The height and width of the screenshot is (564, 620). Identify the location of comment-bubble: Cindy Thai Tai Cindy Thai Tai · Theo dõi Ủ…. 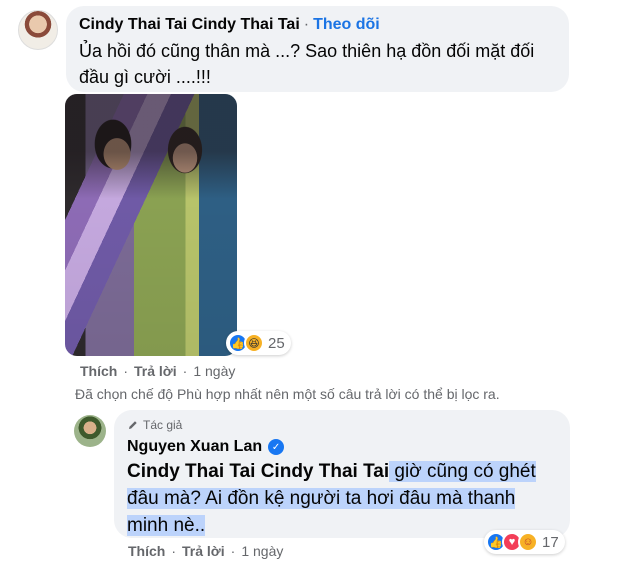
(317, 49).